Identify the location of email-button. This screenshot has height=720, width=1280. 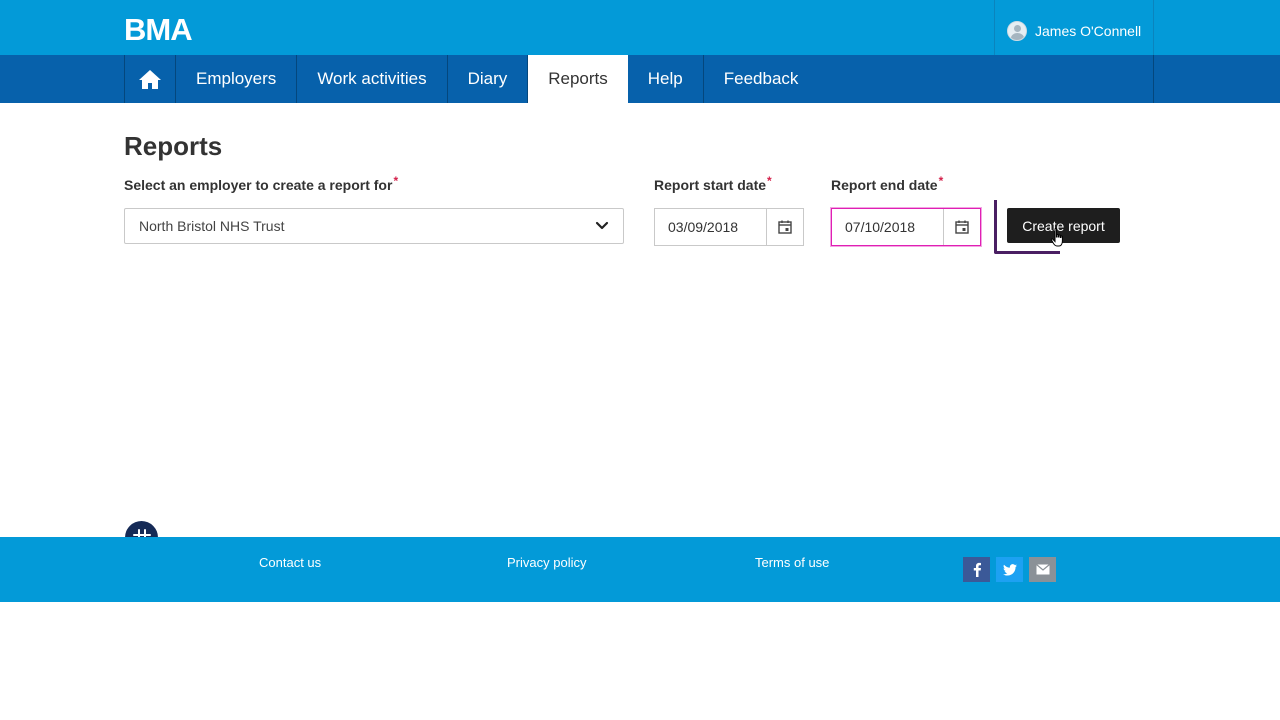
(1042, 569).